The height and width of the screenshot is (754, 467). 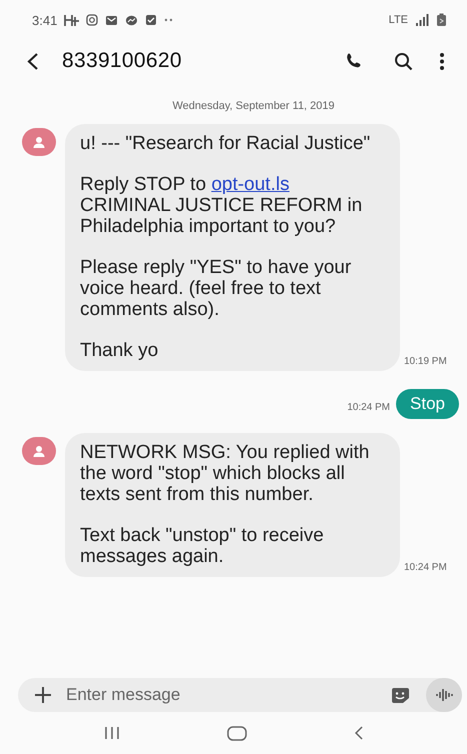 What do you see at coordinates (403, 61) in the screenshot?
I see `search-icon` at bounding box center [403, 61].